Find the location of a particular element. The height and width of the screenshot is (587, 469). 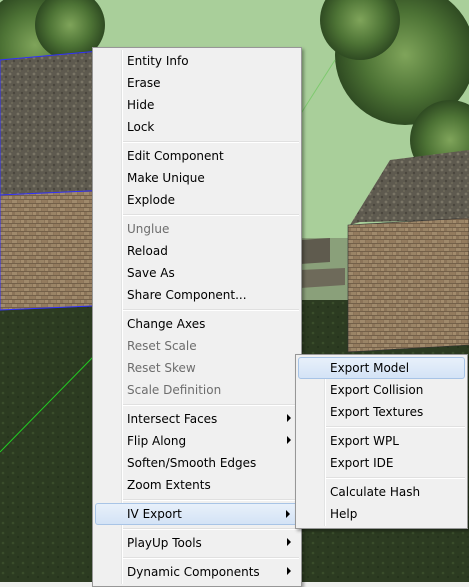

menu-item-soften-smooth-edges: Soften/Smooth Edges is located at coordinates (197, 463).